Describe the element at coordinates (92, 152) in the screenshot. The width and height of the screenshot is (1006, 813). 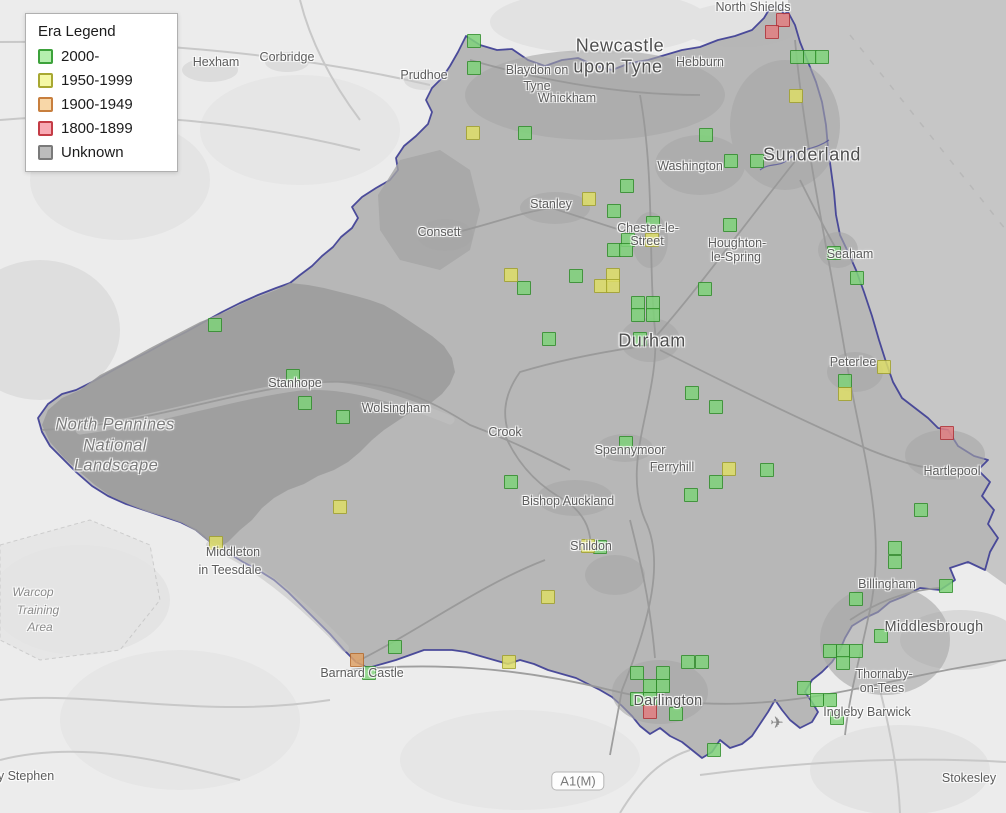
I see `legend-item-label: Unknown` at that location.